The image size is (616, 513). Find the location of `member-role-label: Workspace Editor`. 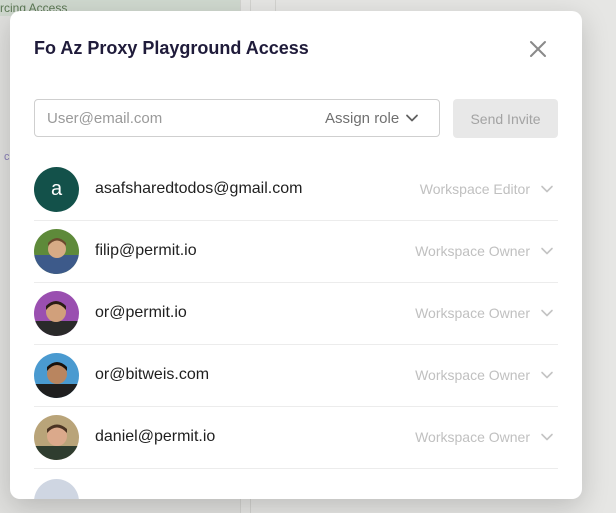

member-role-label: Workspace Editor is located at coordinates (474, 189).